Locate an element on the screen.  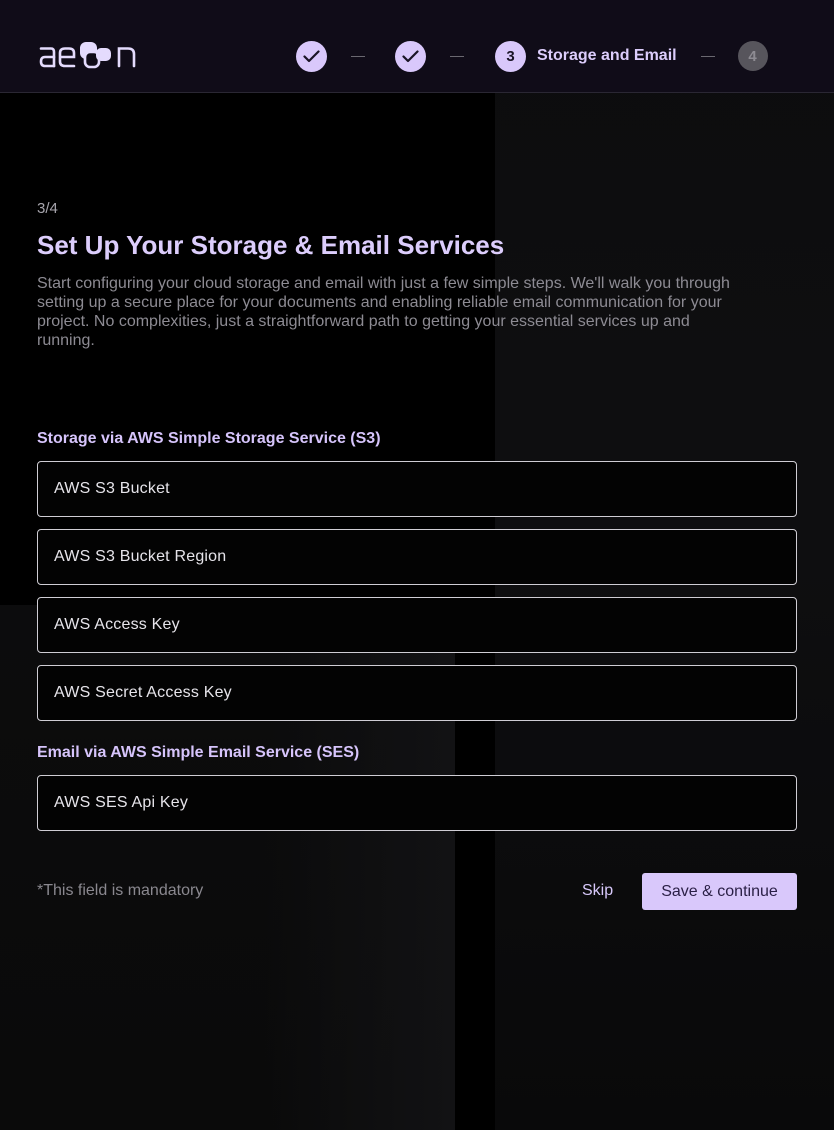
step-count: 3/4 is located at coordinates (47, 208).